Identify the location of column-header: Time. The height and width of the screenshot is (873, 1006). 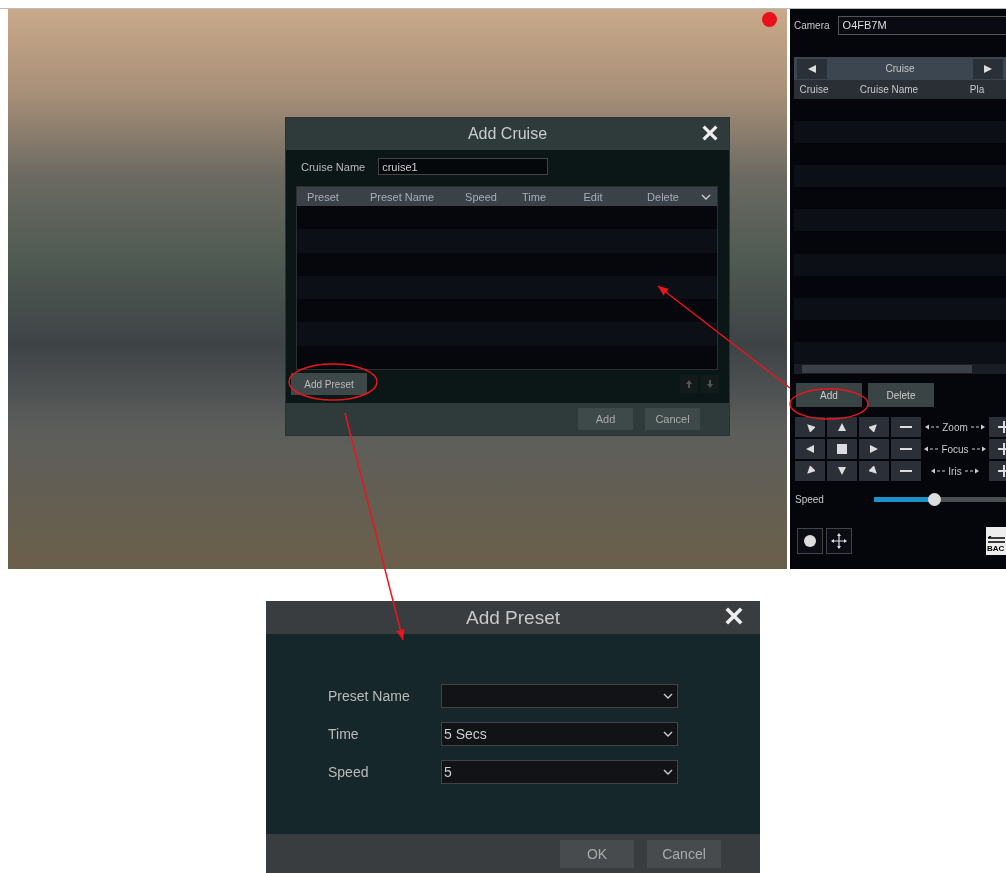
(533, 196).